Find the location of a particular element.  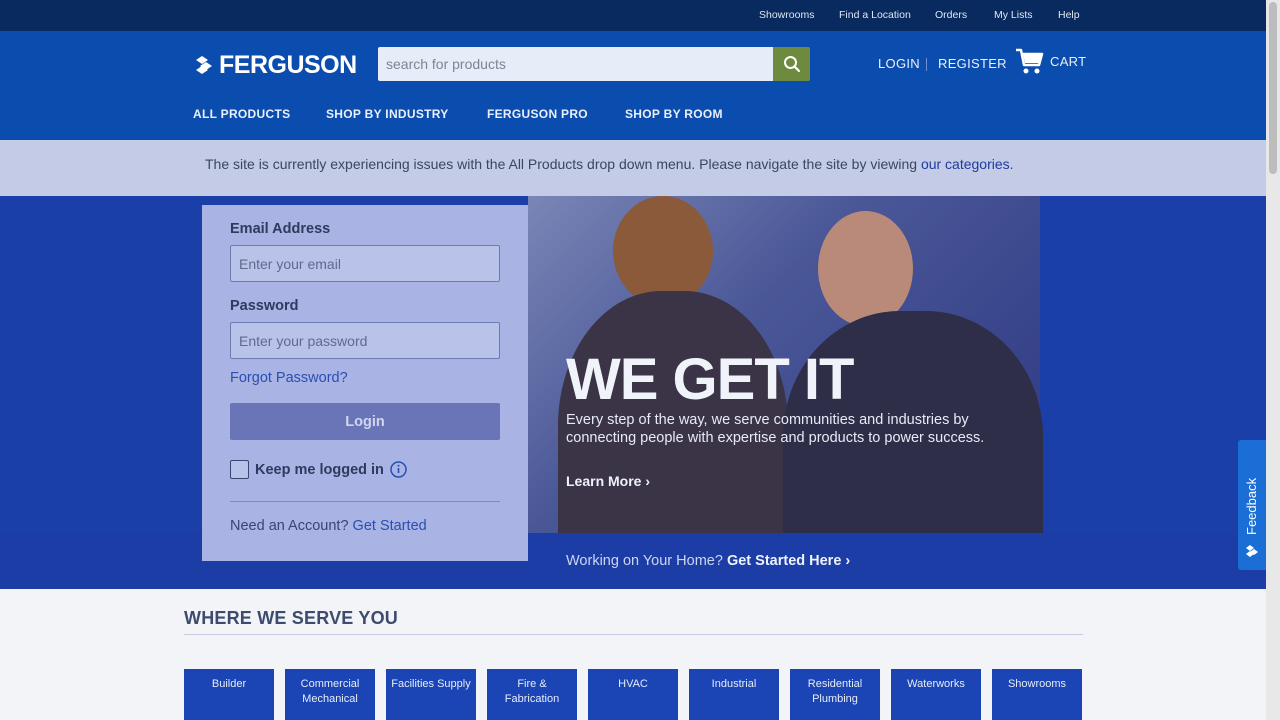

alert-categories-link: our categories is located at coordinates (965, 164).